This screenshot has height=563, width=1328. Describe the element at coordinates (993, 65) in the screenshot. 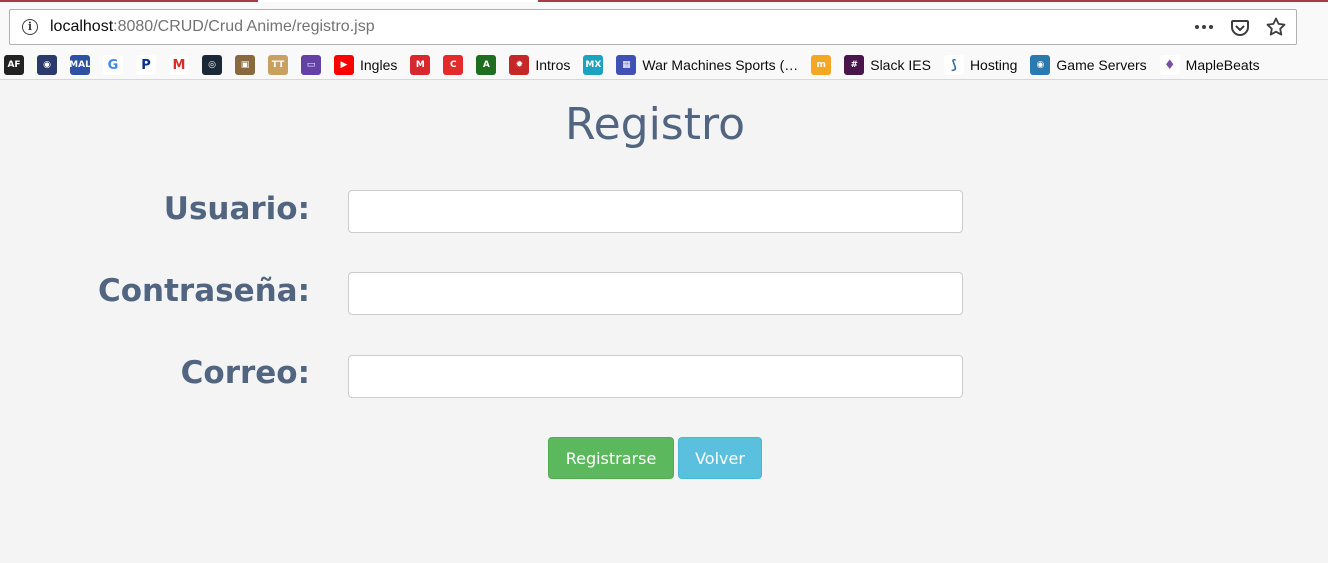

I see `bookmark-label: Hosting` at that location.